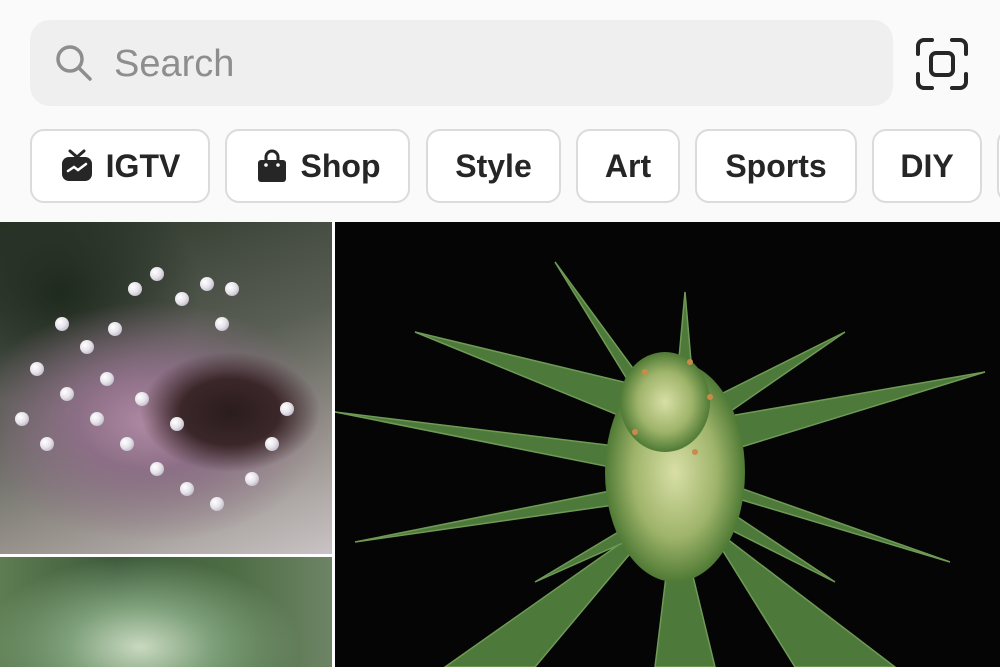 The width and height of the screenshot is (1000, 667). I want to click on explore-post-leaf-photo, so click(166, 612).